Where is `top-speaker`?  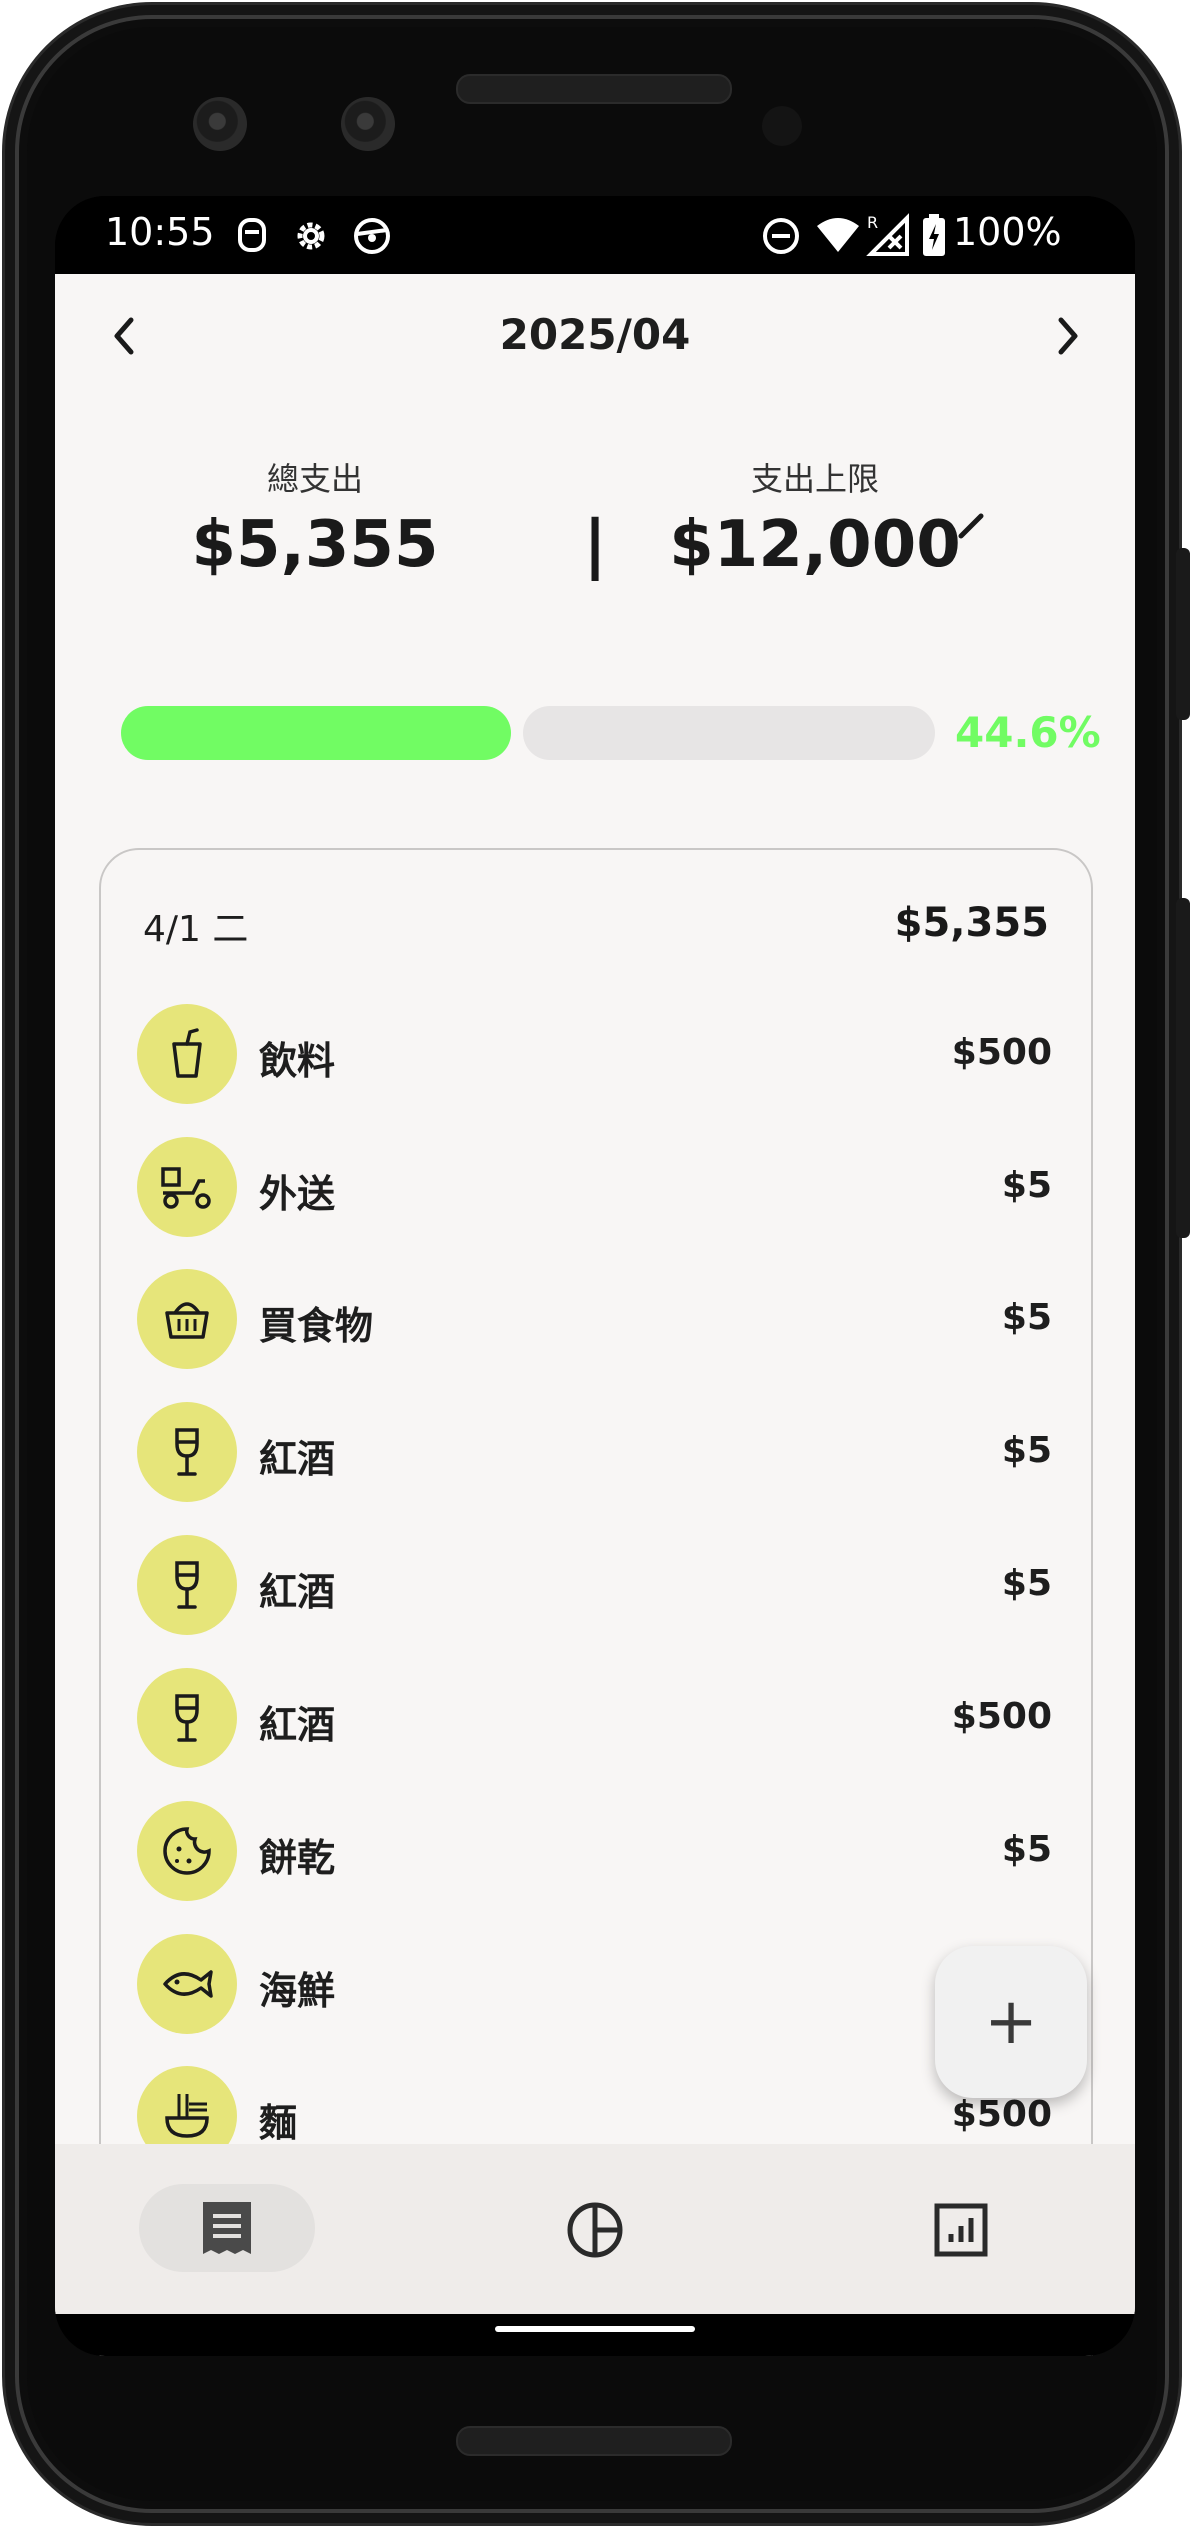 top-speaker is located at coordinates (594, 89).